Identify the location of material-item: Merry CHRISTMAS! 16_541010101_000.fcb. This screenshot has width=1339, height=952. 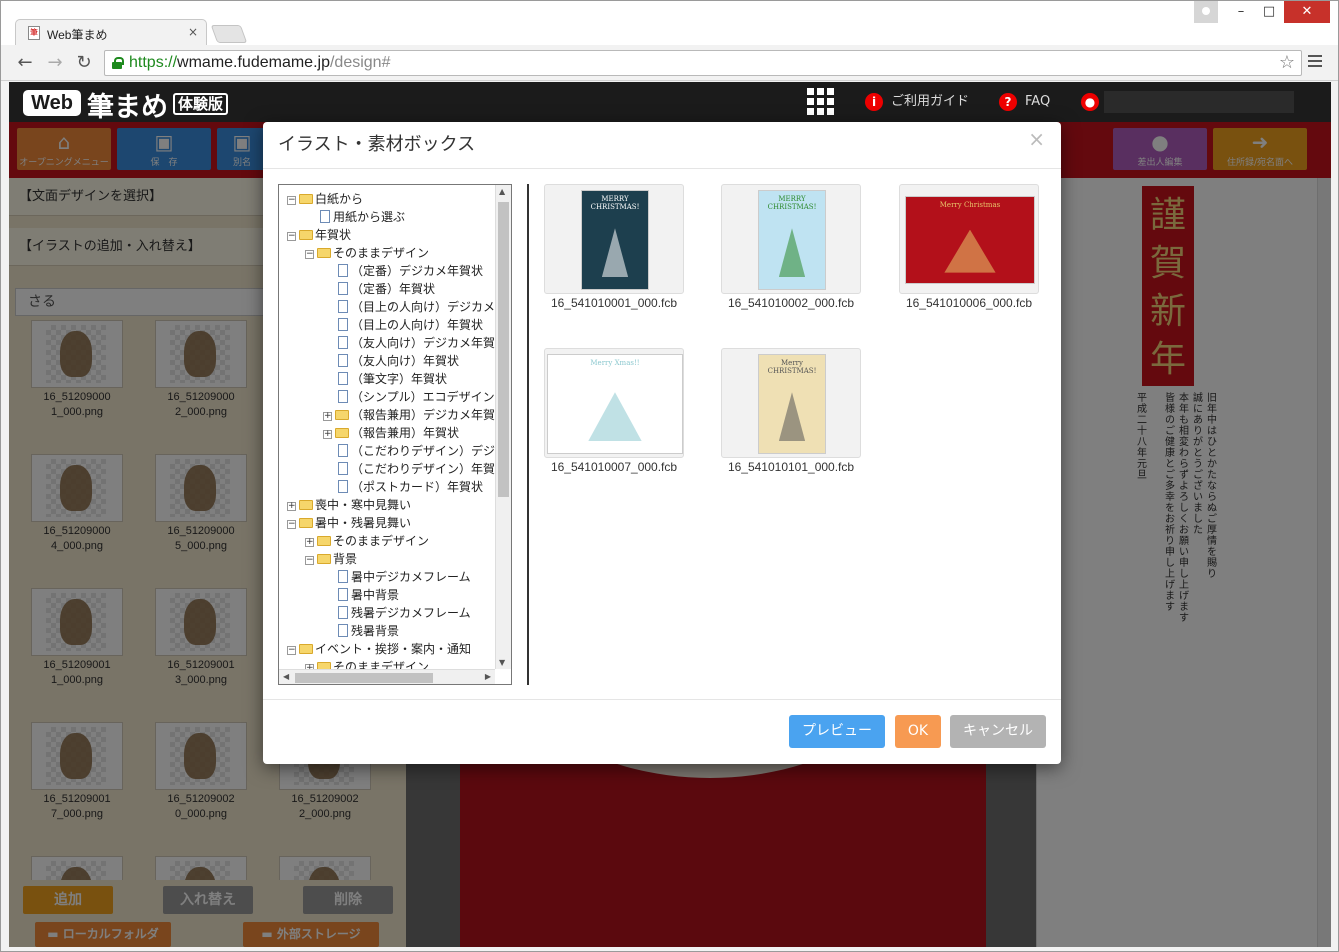
(796, 423).